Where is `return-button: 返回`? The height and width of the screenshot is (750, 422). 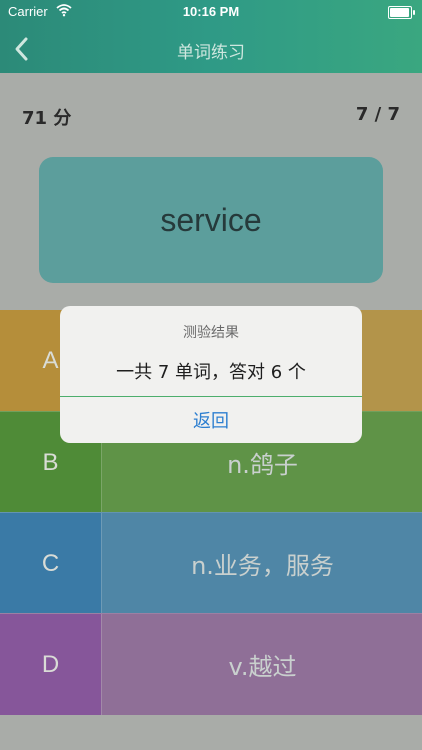
return-button: 返回 is located at coordinates (211, 420).